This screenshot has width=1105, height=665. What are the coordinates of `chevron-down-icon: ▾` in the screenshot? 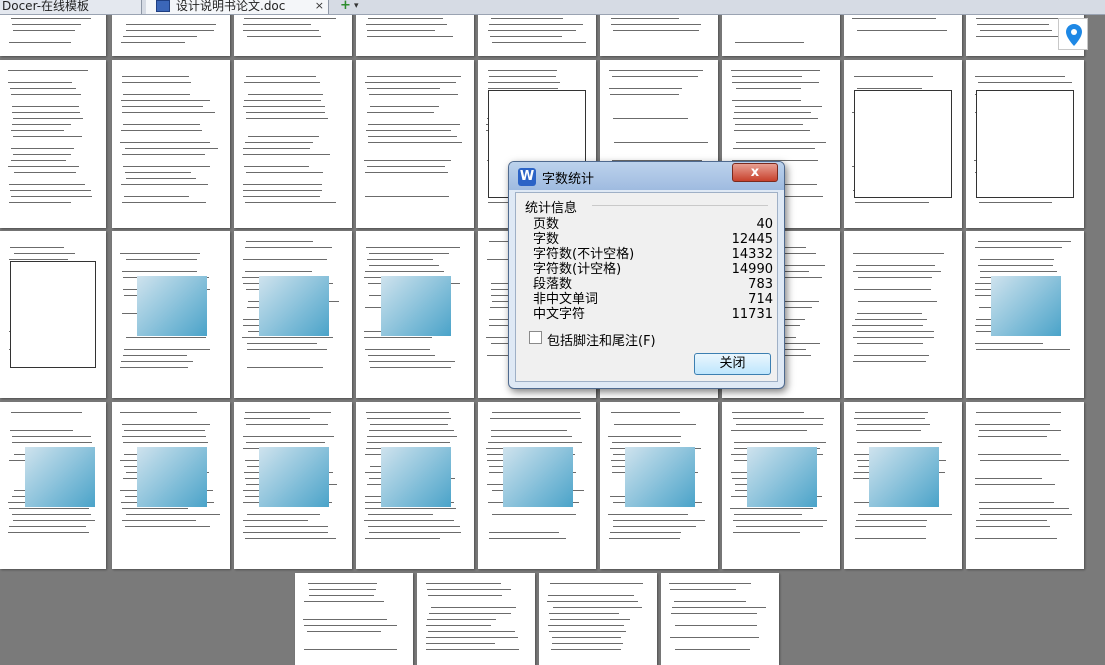 It's located at (356, 6).